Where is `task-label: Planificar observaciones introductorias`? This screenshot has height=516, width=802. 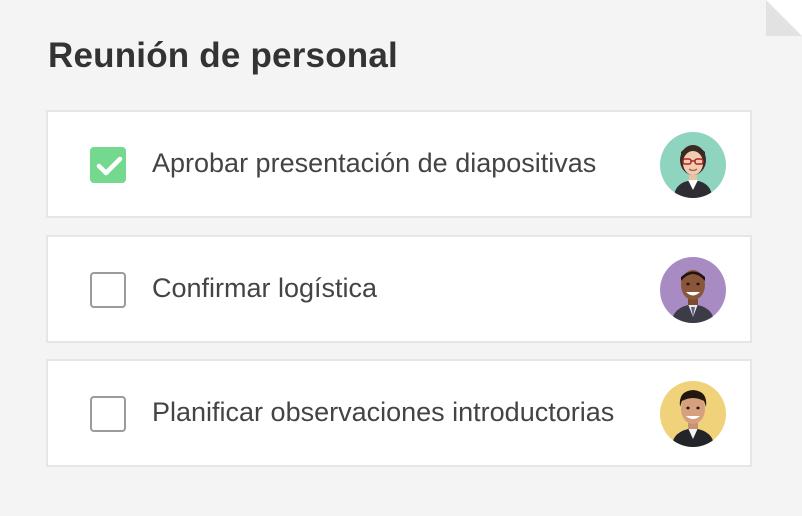
task-label: Planificar observaciones introductorias is located at coordinates (383, 412).